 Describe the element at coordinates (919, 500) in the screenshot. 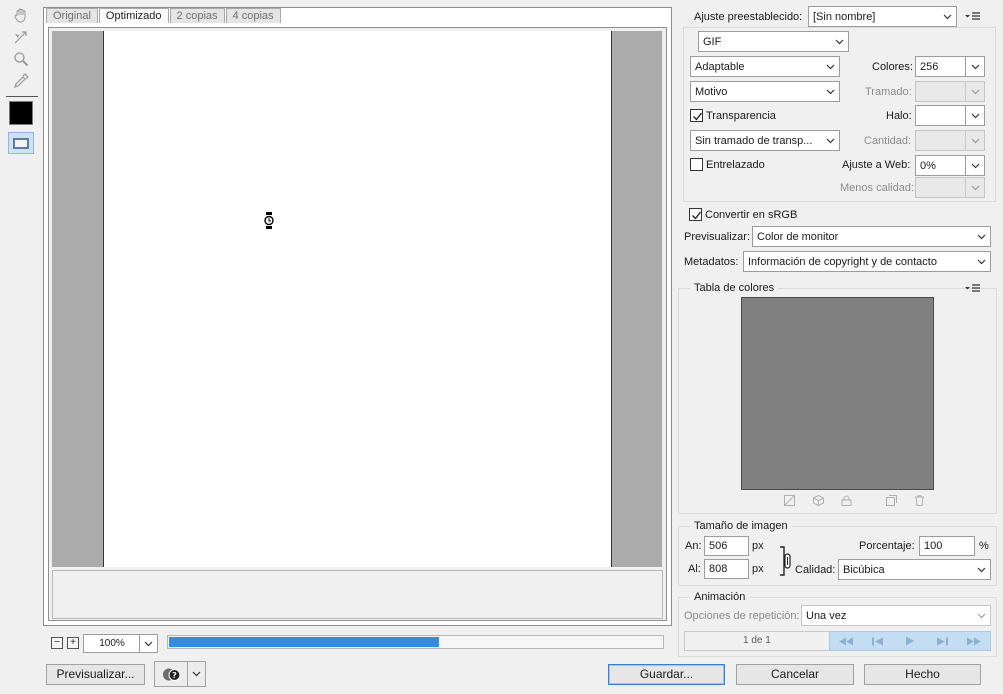

I see `delete-color-icon` at that location.